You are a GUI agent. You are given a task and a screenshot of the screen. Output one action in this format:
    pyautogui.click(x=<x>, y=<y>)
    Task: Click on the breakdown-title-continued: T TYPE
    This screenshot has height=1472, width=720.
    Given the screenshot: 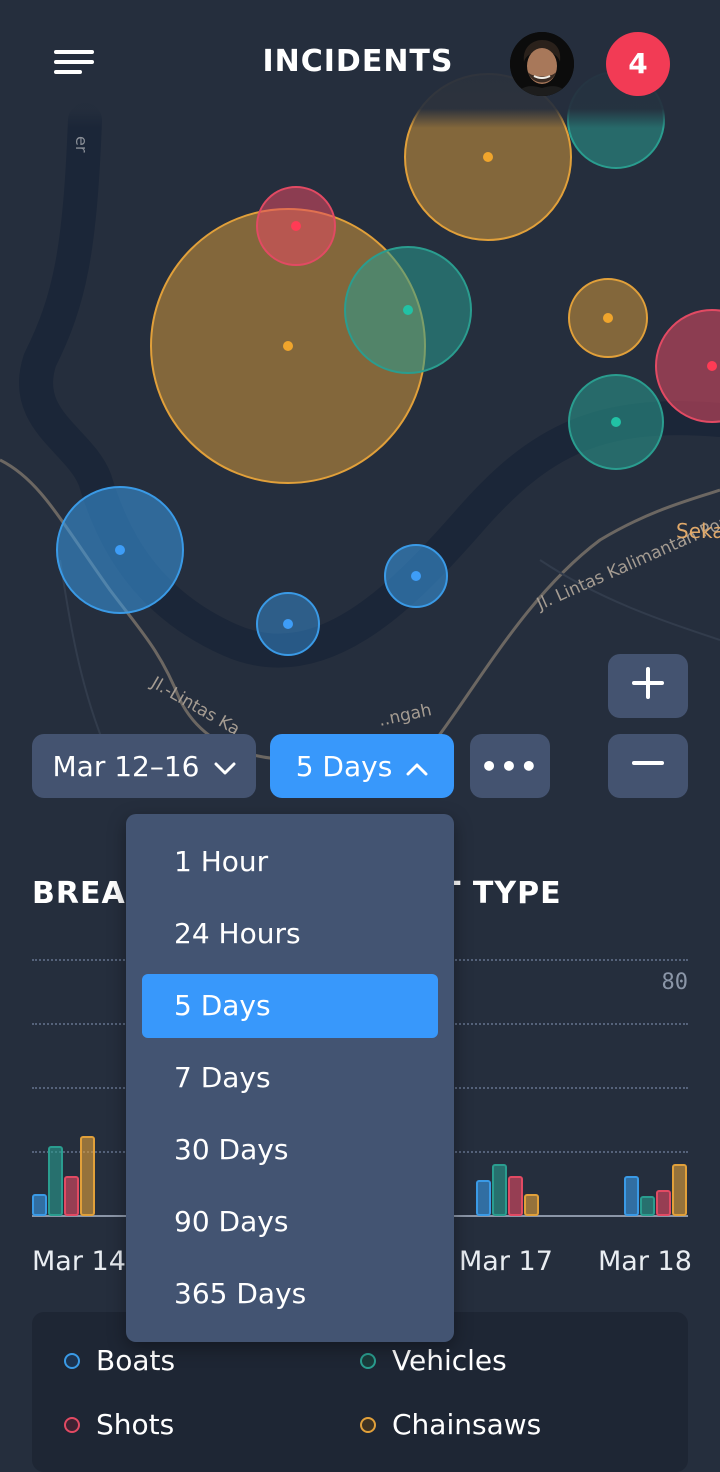 What is the action you would take?
    pyautogui.click(x=501, y=893)
    